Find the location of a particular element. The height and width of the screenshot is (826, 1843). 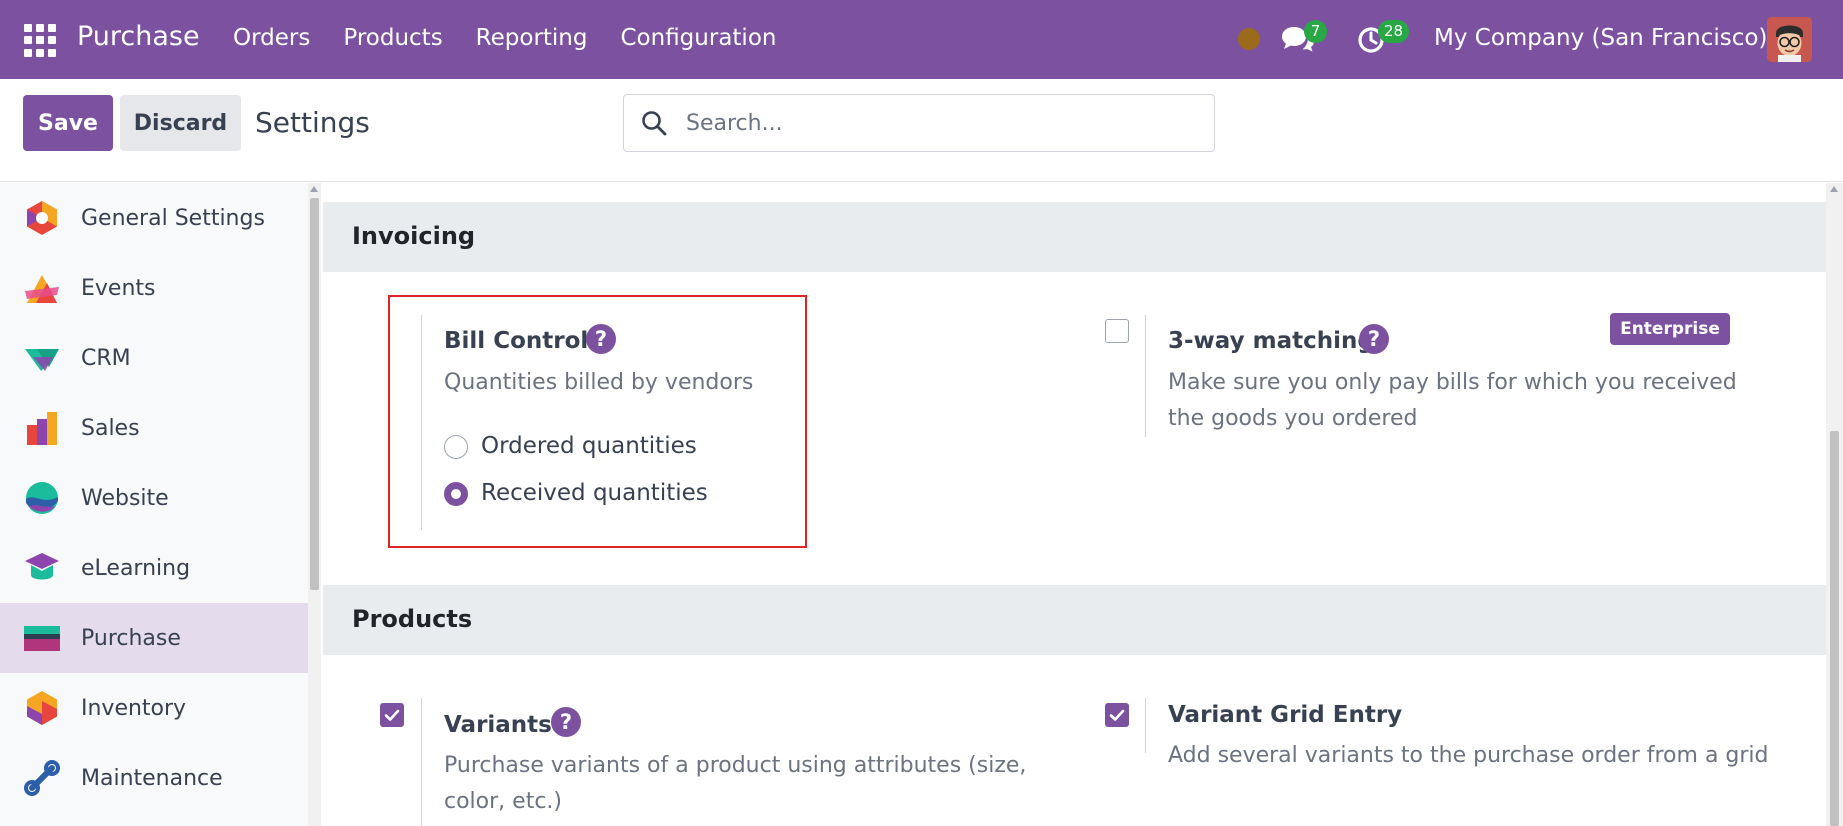

variants-checkbox is located at coordinates (392, 715).